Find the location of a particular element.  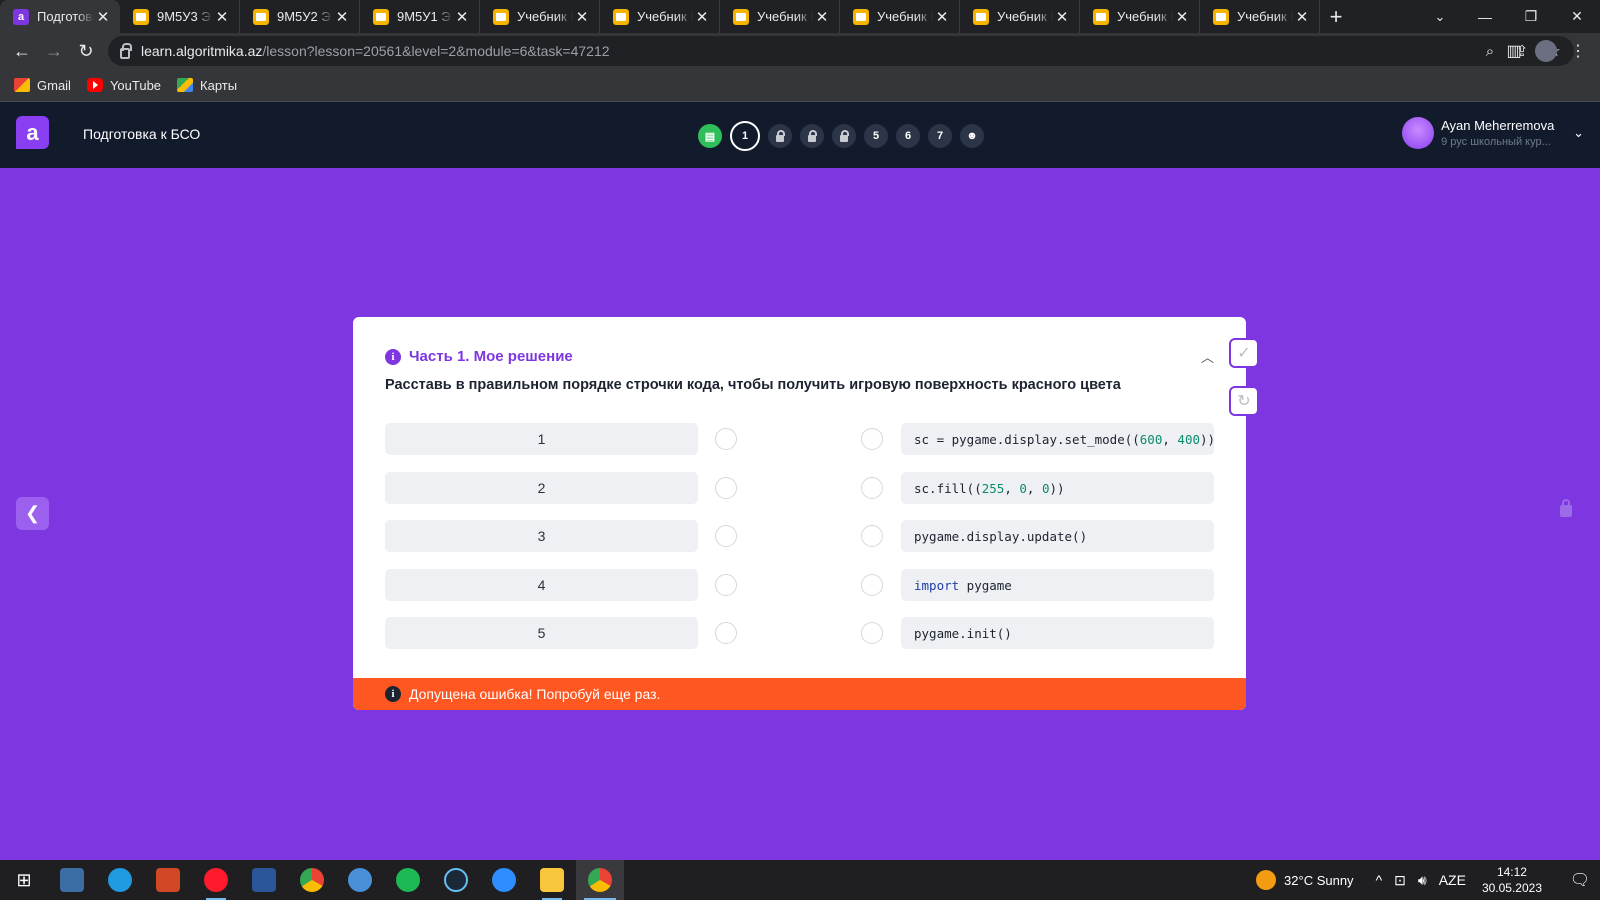

reload-icon: ↻ is located at coordinates (86, 51).